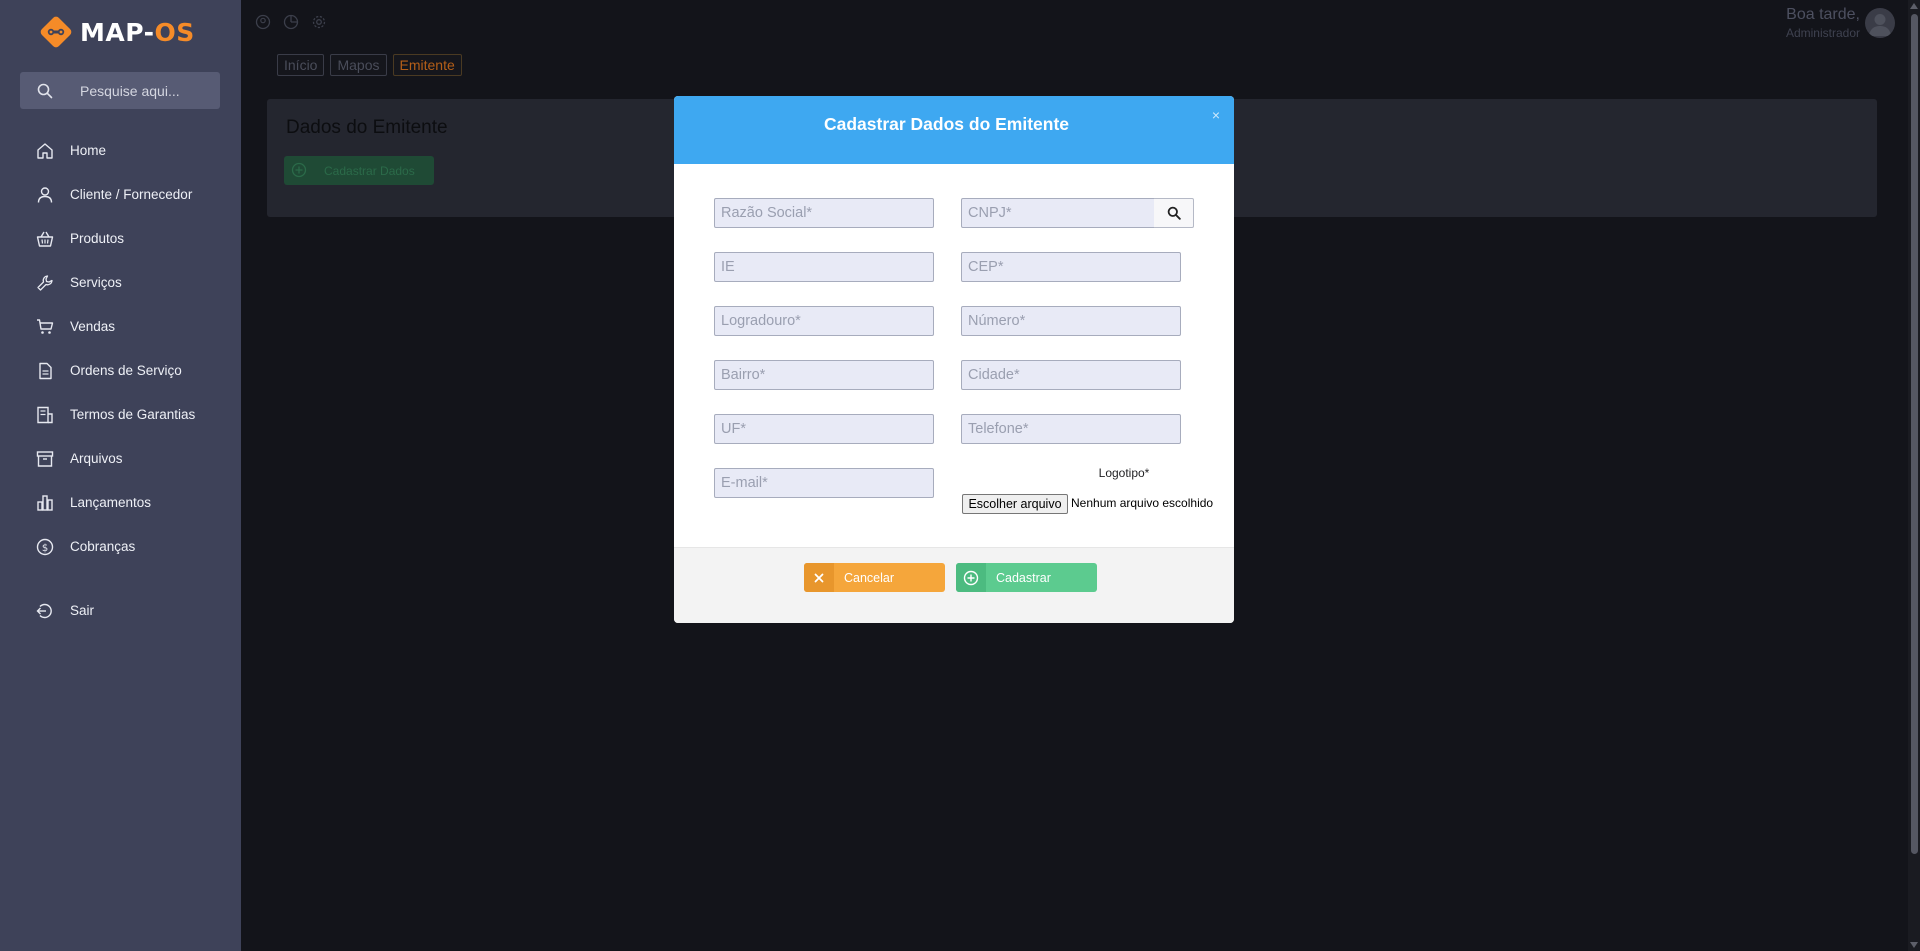 Image resolution: width=1920 pixels, height=951 pixels. I want to click on email-field, so click(824, 483).